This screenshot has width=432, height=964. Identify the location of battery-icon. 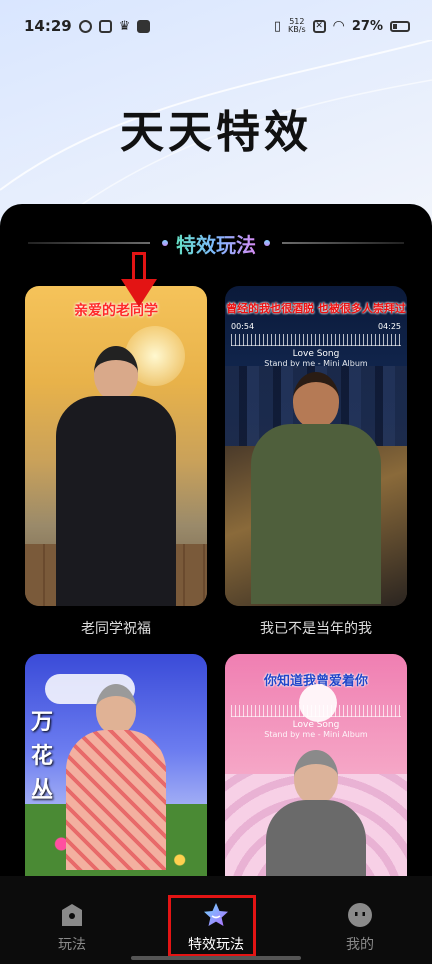
(400, 26).